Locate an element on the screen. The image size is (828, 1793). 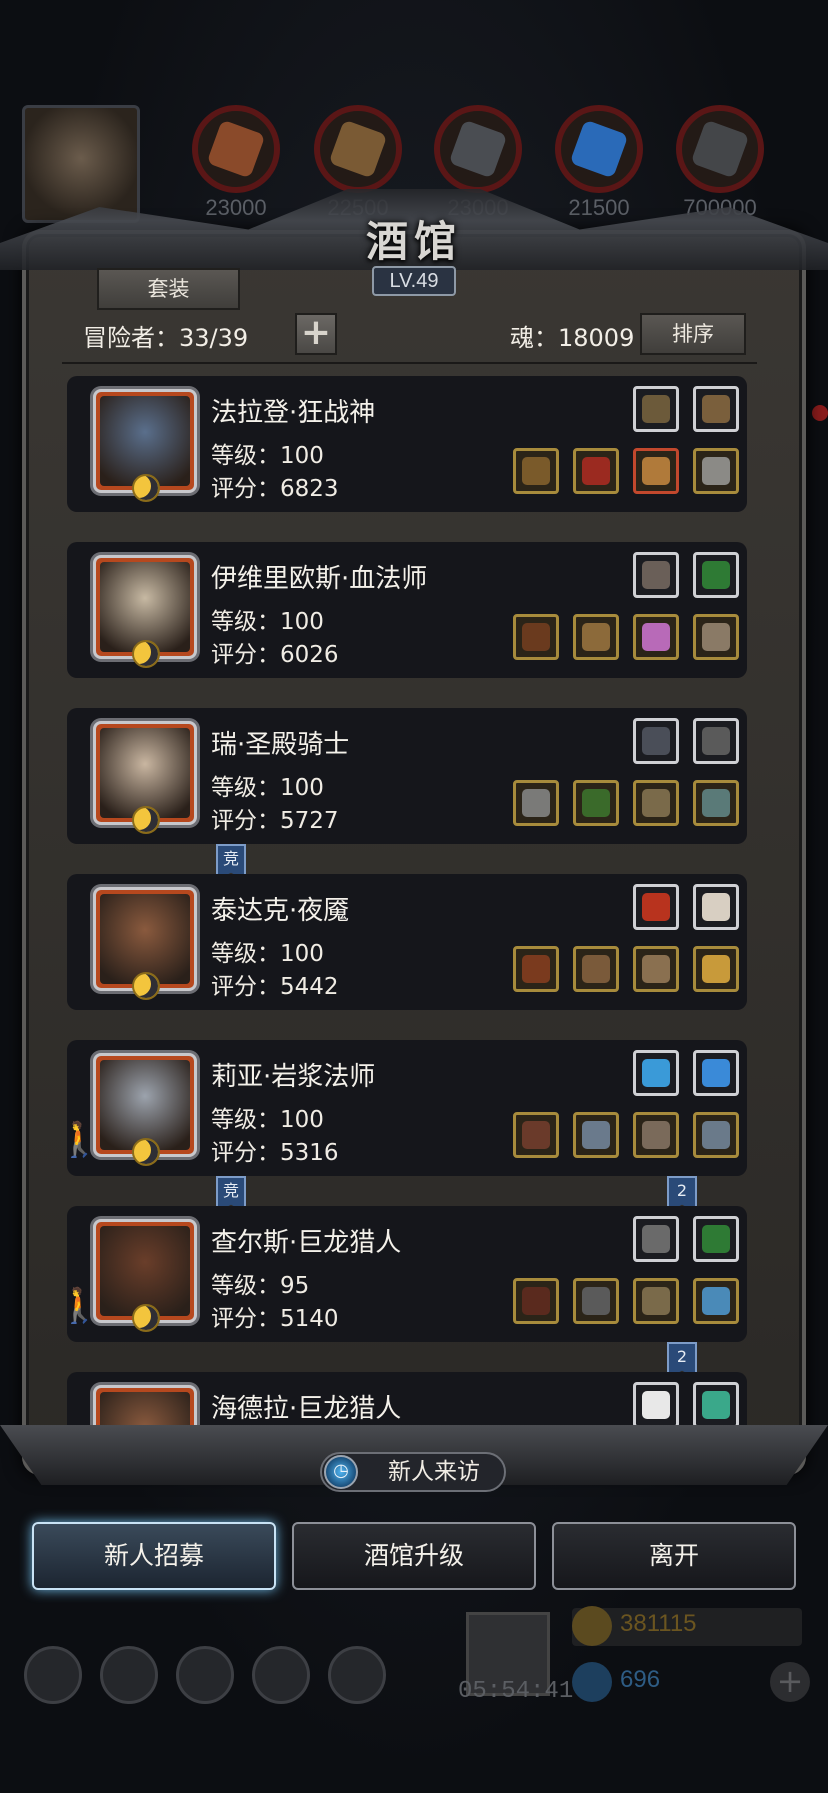
ore-icon is located at coordinates (236, 149).